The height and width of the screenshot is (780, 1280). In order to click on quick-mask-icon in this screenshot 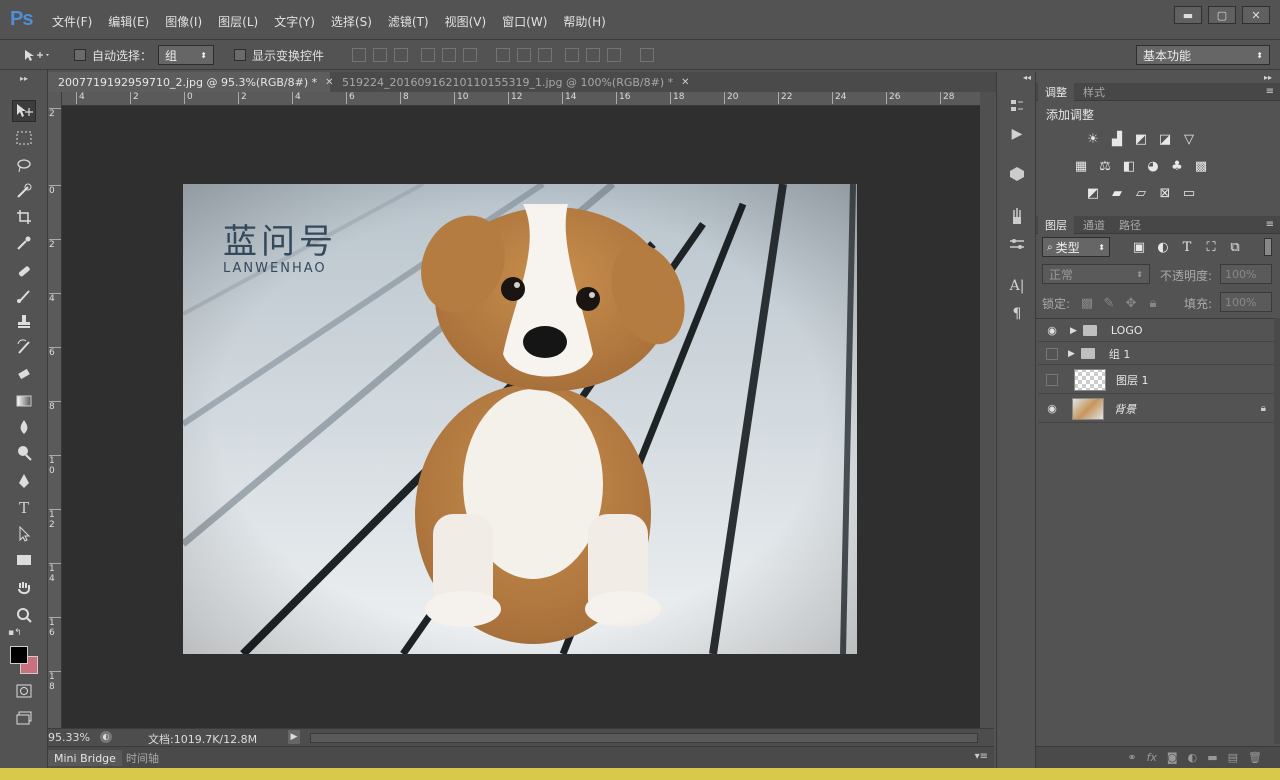, I will do `click(24, 691)`.